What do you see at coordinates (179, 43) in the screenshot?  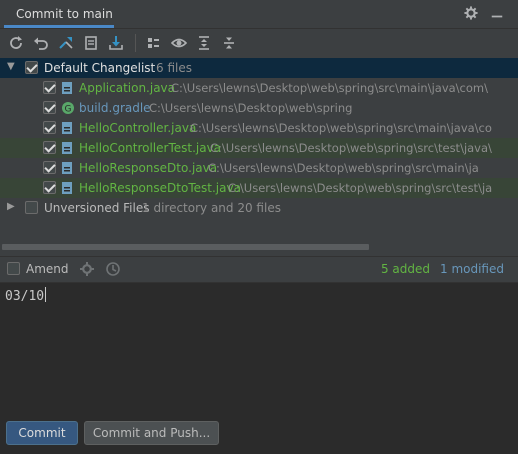 I see `view-options-icon` at bounding box center [179, 43].